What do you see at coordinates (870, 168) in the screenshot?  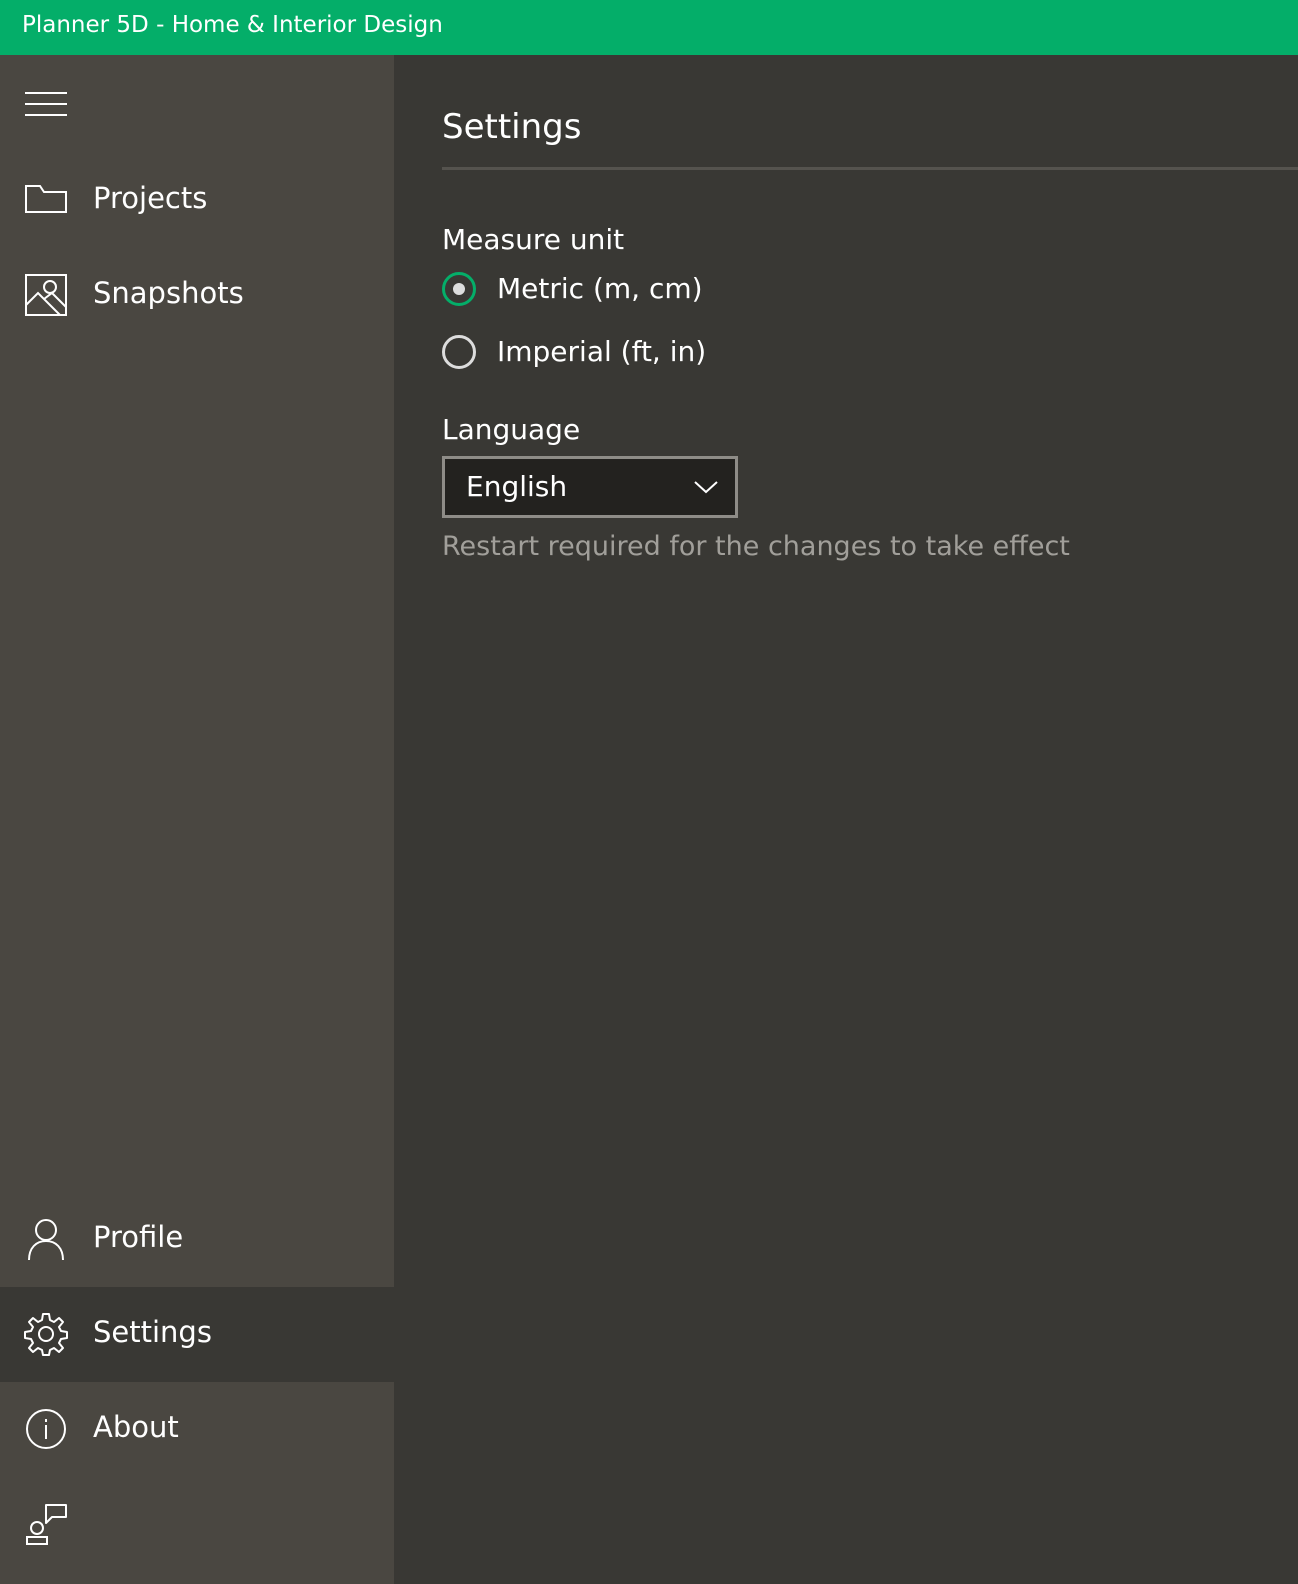 I see `title-divider` at bounding box center [870, 168].